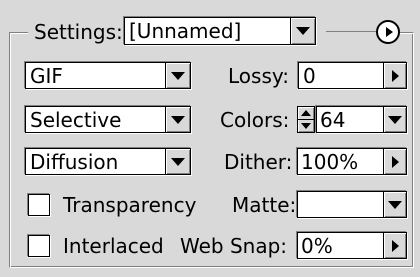 This screenshot has width=420, height=277. What do you see at coordinates (185, 31) in the screenshot?
I see `settings-preset-value: [Unnamed]` at bounding box center [185, 31].